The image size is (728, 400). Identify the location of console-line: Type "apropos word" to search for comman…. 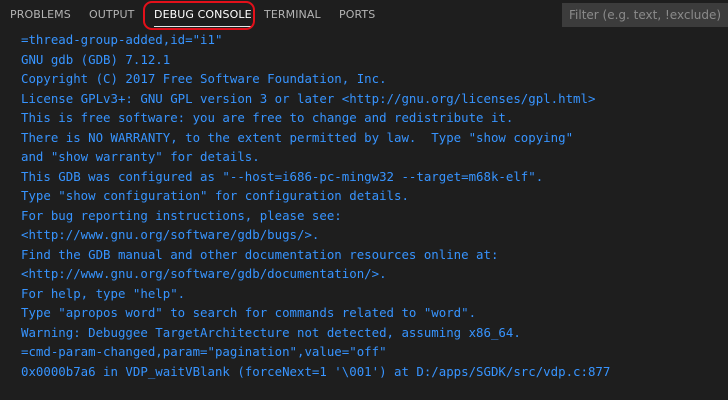
(249, 312).